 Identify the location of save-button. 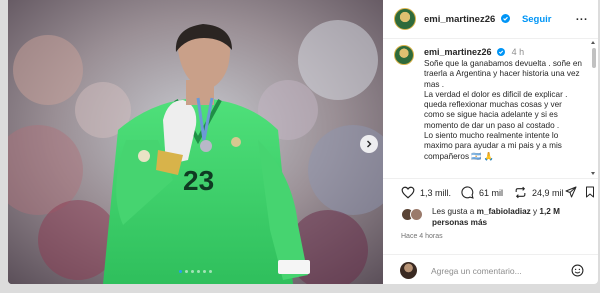
(591, 192).